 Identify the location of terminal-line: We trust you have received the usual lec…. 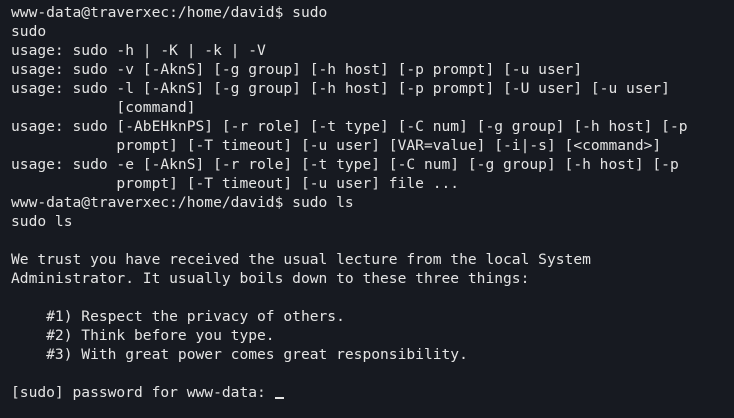
(301, 259).